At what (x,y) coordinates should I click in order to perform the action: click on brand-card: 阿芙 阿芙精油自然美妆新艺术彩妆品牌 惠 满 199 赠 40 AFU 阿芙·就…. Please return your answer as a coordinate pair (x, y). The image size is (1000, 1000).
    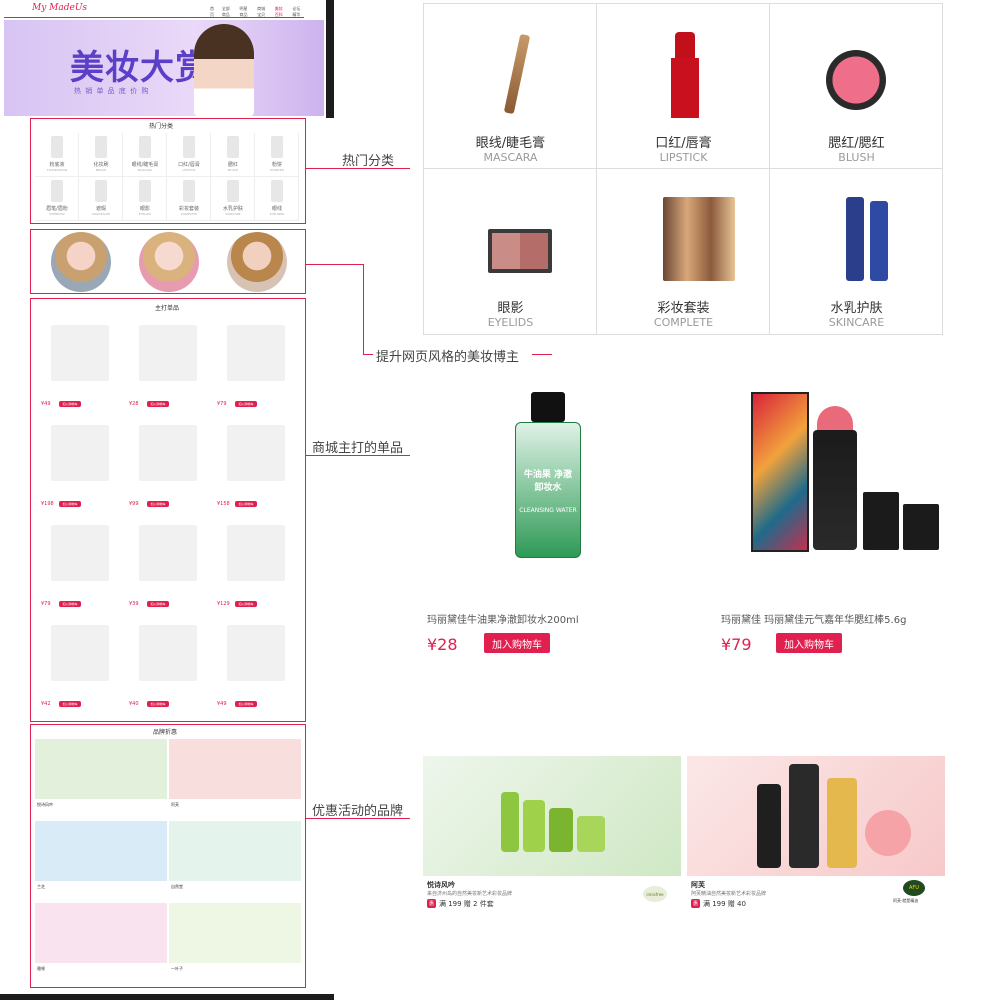
    Looking at the image, I should click on (816, 836).